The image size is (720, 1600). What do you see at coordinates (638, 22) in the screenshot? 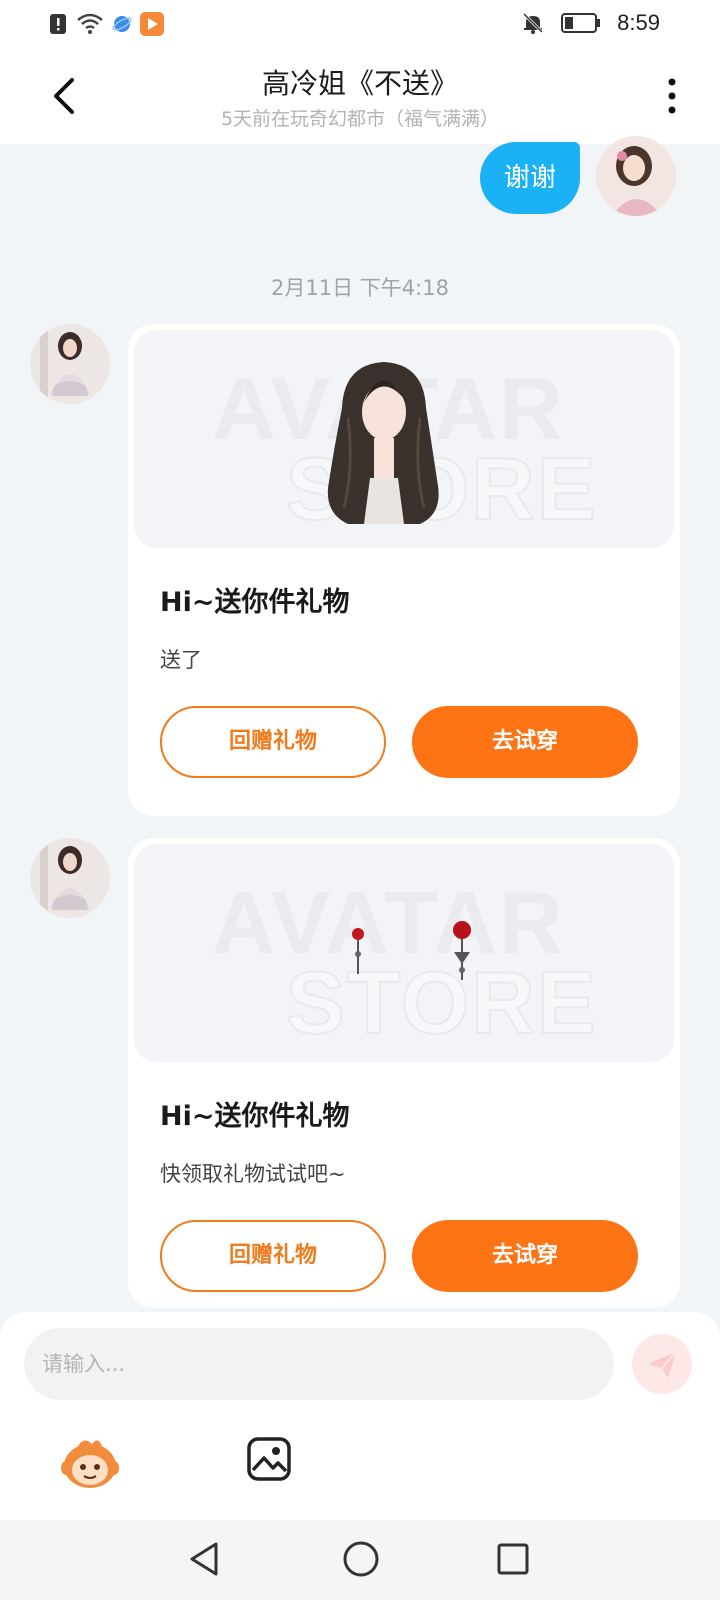
I see `status-time: 8:59` at bounding box center [638, 22].